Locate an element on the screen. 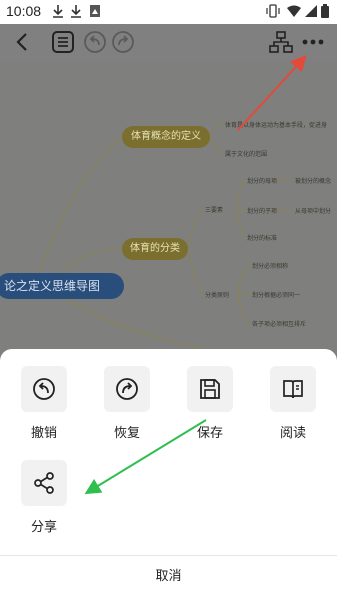 This screenshot has height=600, width=337. mindmap-leaf: 从母项中划分 is located at coordinates (313, 210).